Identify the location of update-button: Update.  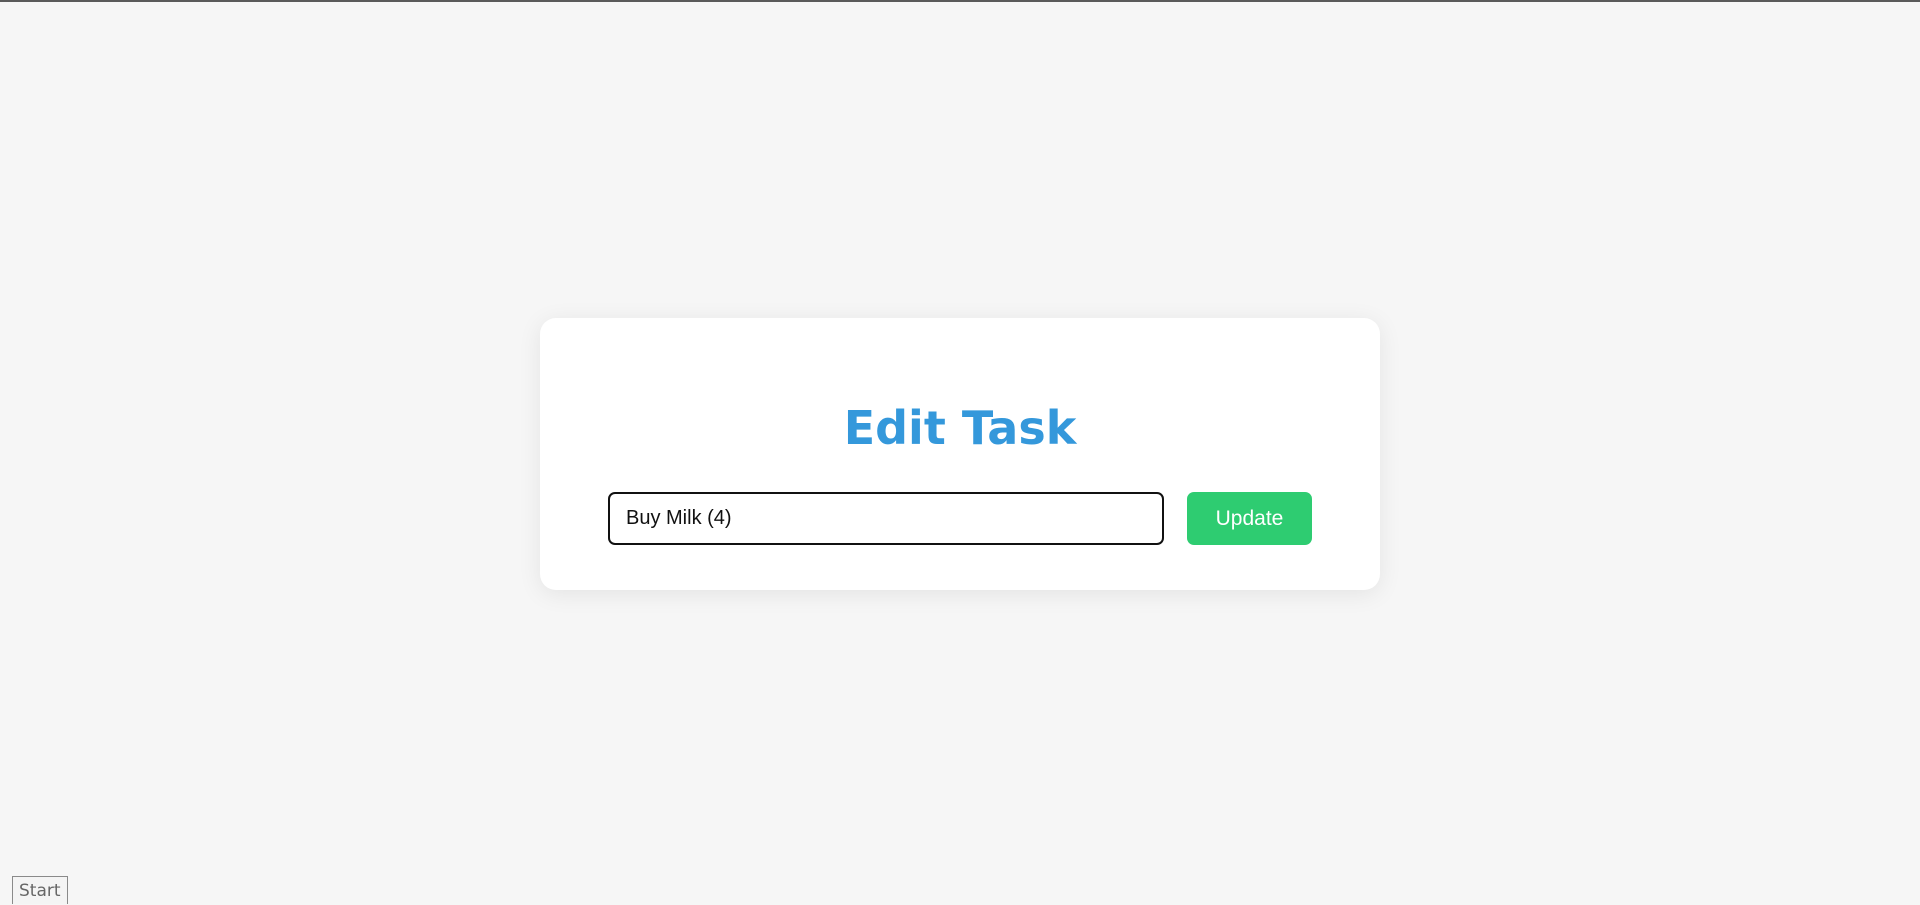
(1249, 518).